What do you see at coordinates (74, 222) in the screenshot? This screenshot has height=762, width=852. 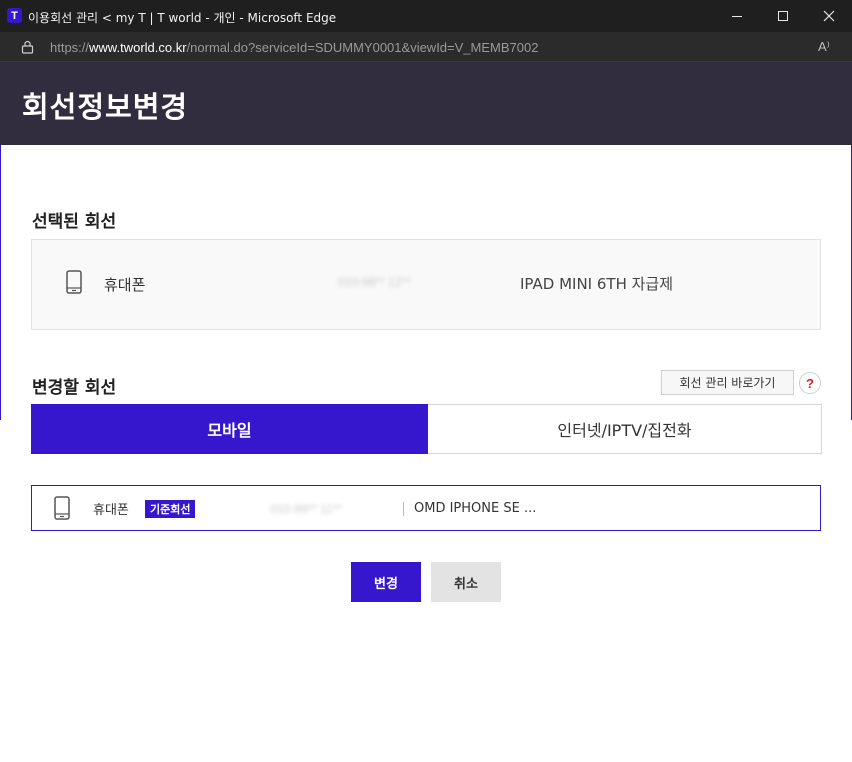 I see `selected-line-title: 선택된 회선` at bounding box center [74, 222].